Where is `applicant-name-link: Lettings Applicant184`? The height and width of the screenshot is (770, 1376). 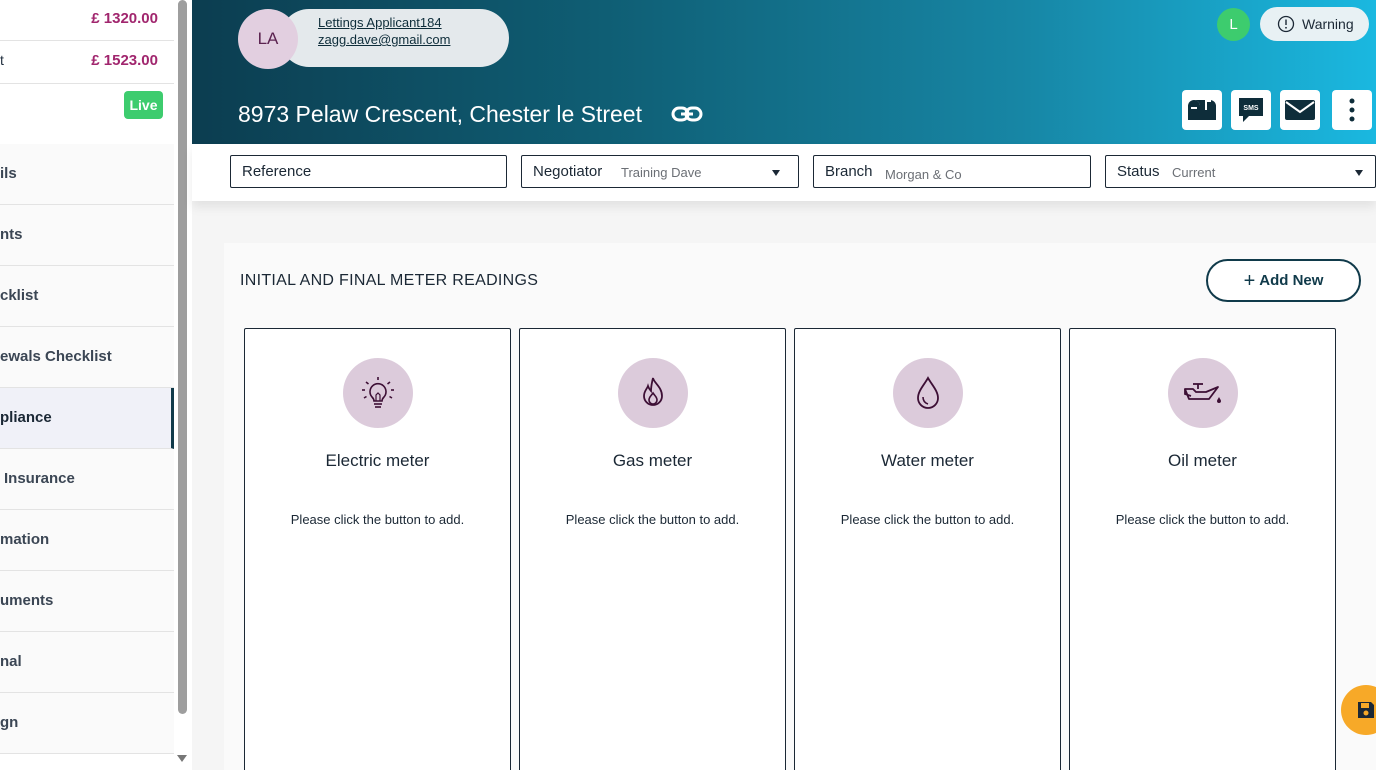 applicant-name-link: Lettings Applicant184 is located at coordinates (380, 22).